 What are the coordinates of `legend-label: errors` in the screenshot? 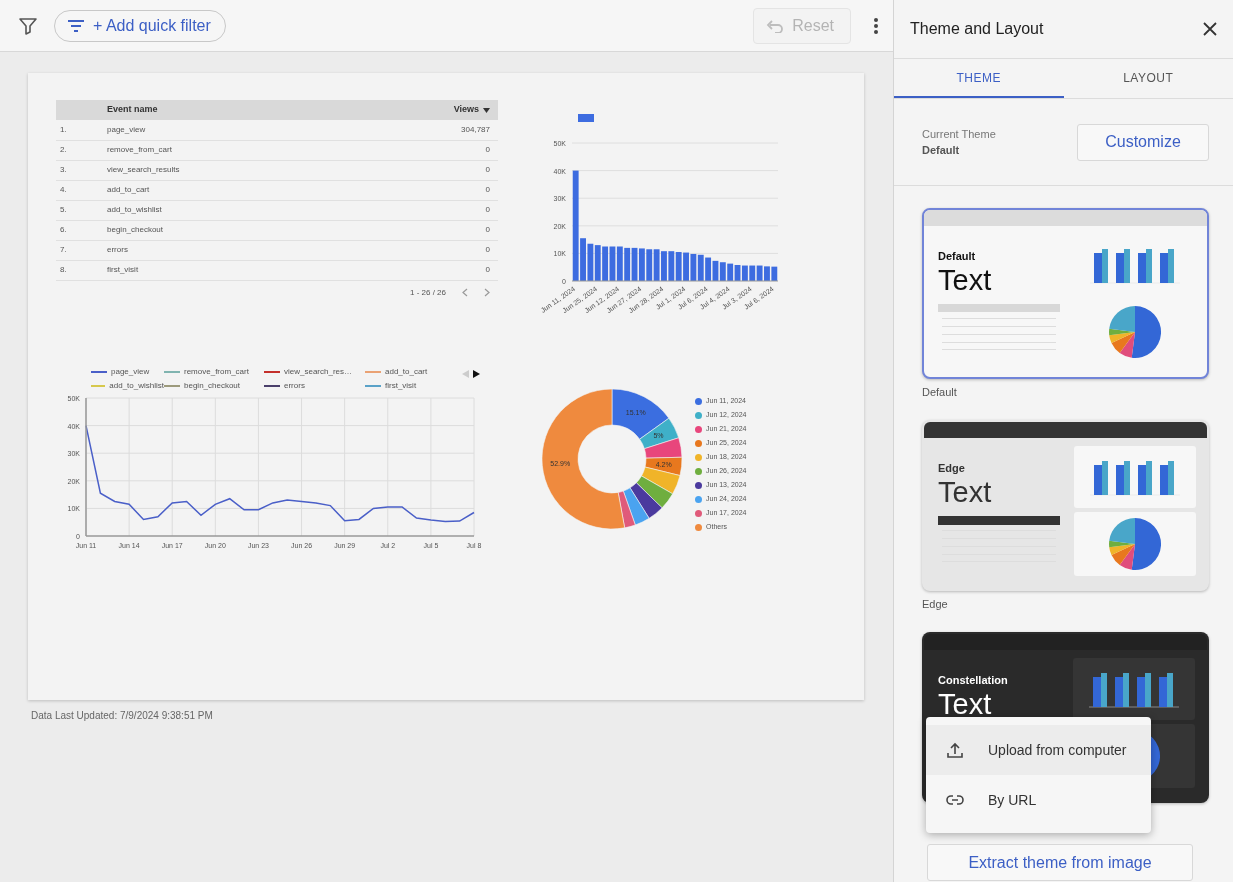 It's located at (294, 386).